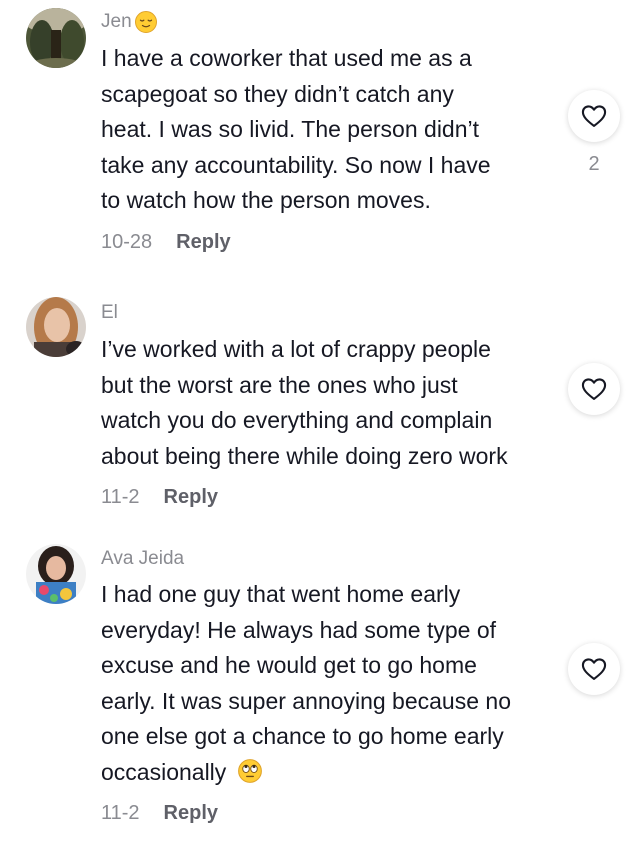 The height and width of the screenshot is (848, 640). I want to click on eye-roll-face-icon, so click(250, 771).